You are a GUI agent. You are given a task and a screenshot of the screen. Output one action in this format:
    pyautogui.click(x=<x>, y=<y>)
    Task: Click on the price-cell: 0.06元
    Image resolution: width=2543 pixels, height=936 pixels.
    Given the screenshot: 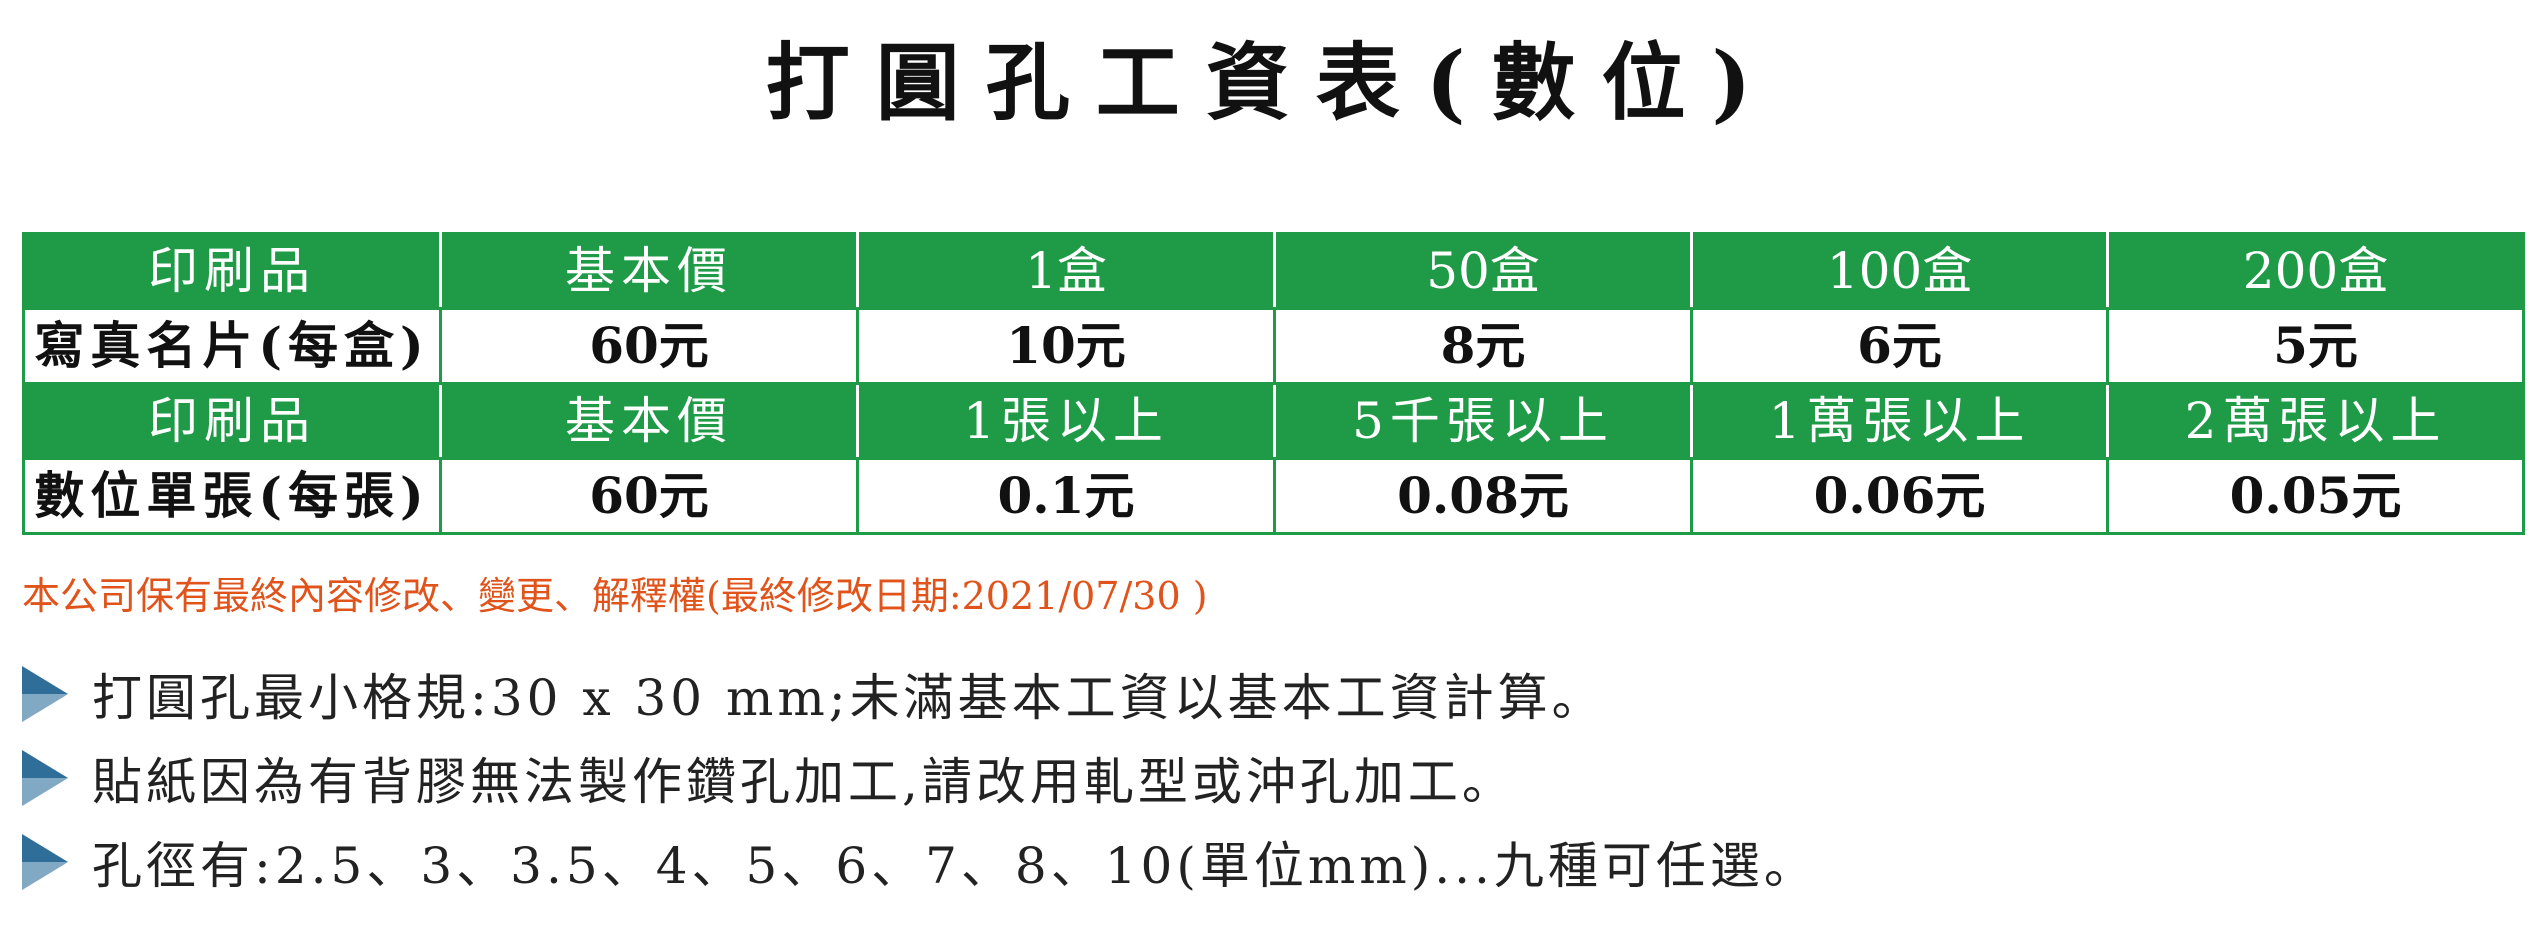 What is the action you would take?
    pyautogui.click(x=1899, y=496)
    